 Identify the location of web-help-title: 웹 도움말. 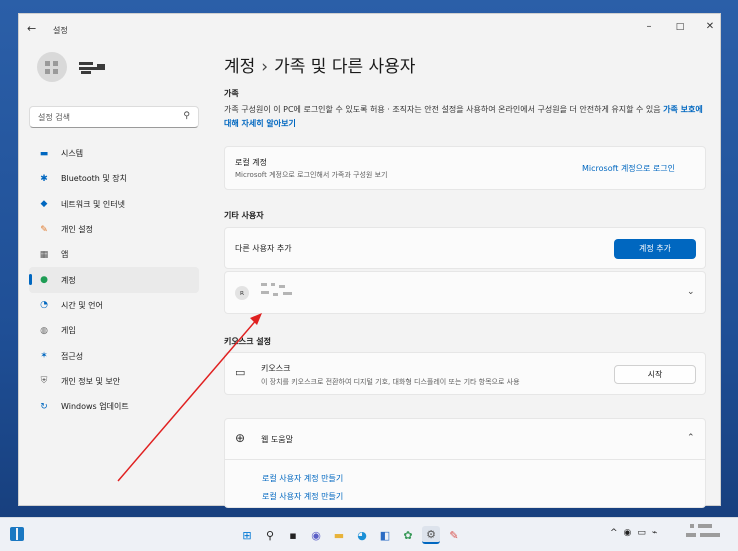
(277, 439).